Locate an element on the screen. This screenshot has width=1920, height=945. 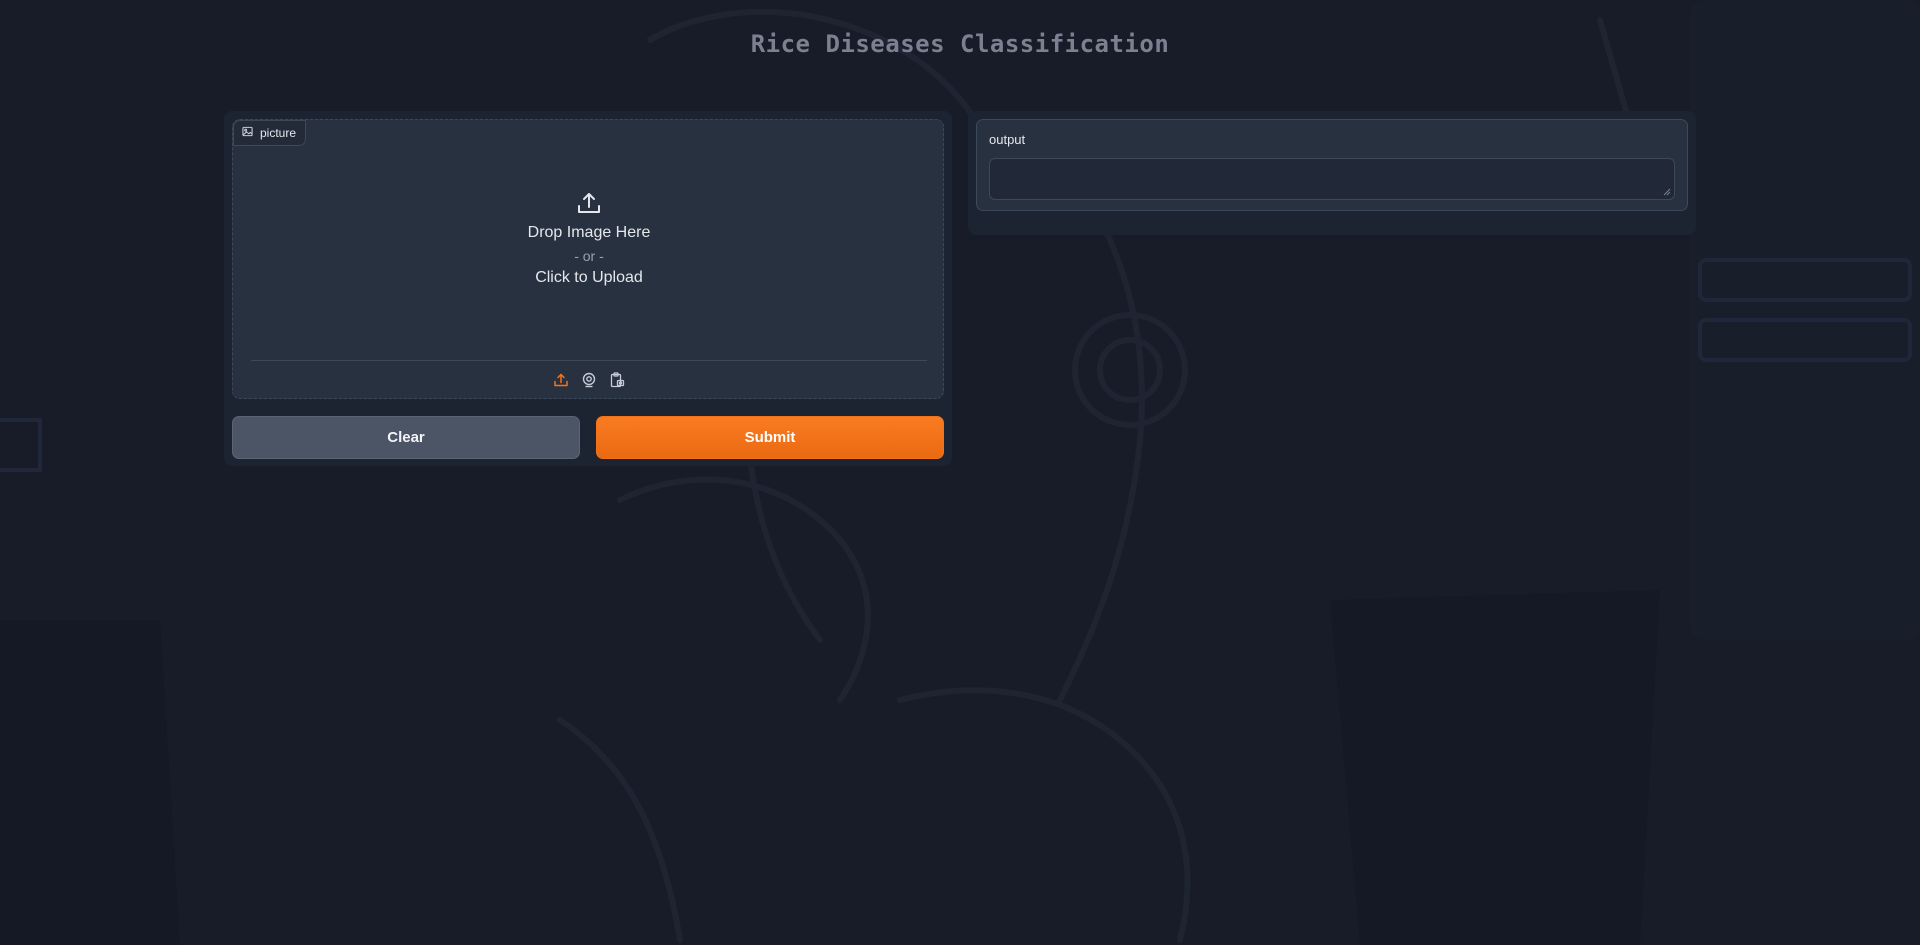
image-icon is located at coordinates (247, 133).